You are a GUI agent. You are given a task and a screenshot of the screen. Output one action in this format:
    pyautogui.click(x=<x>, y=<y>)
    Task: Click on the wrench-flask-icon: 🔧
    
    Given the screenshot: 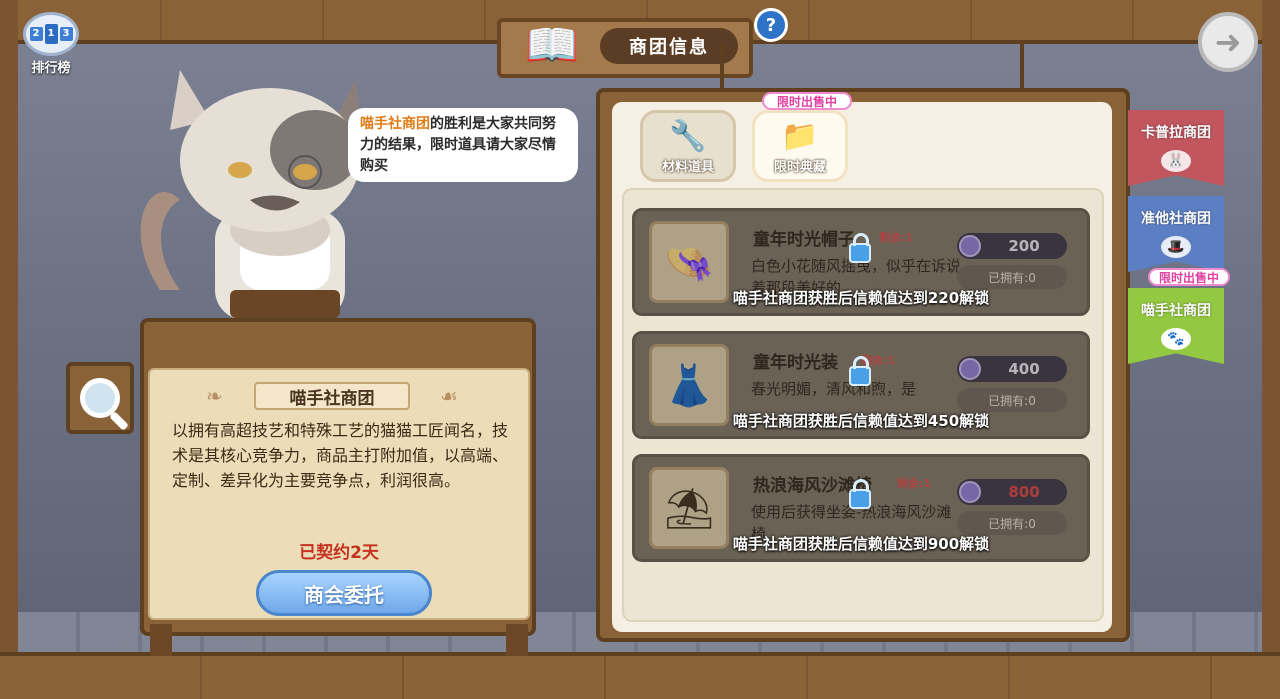 What is the action you would take?
    pyautogui.click(x=688, y=136)
    